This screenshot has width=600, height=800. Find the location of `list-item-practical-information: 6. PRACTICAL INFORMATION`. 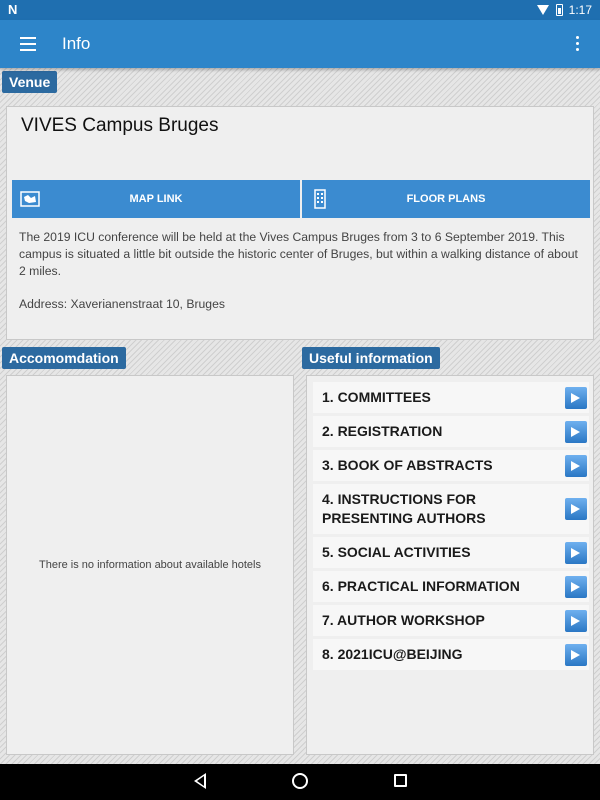

list-item-practical-information: 6. PRACTICAL INFORMATION is located at coordinates (451, 586).